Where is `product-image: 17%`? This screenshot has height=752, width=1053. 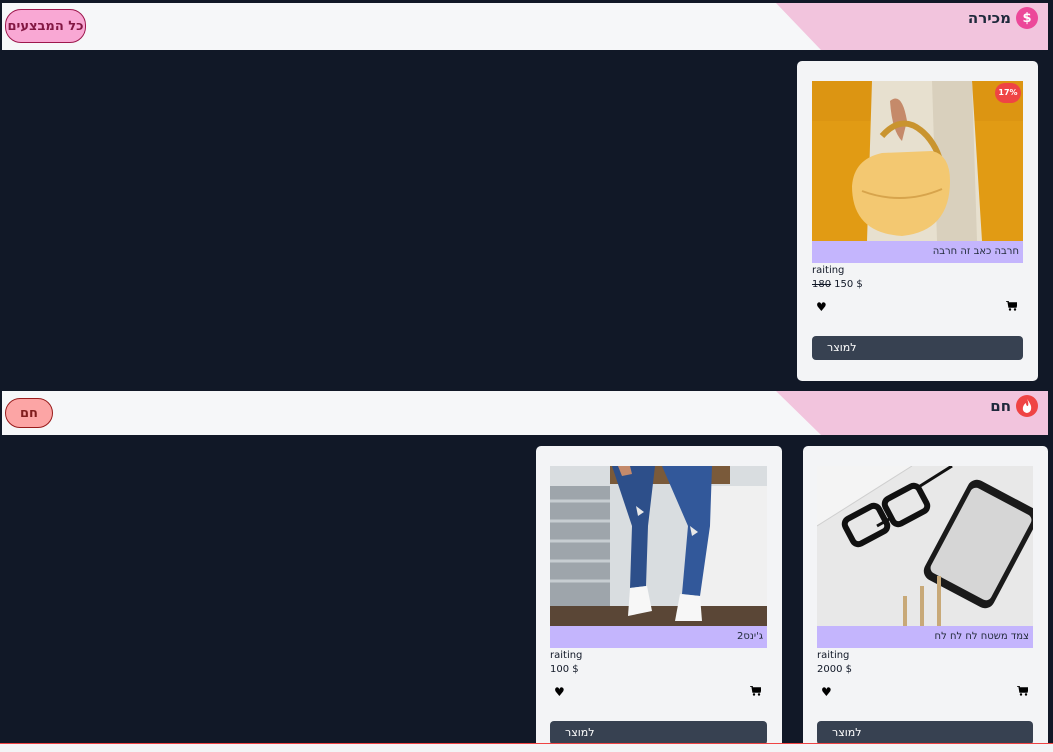 product-image: 17% is located at coordinates (917, 161).